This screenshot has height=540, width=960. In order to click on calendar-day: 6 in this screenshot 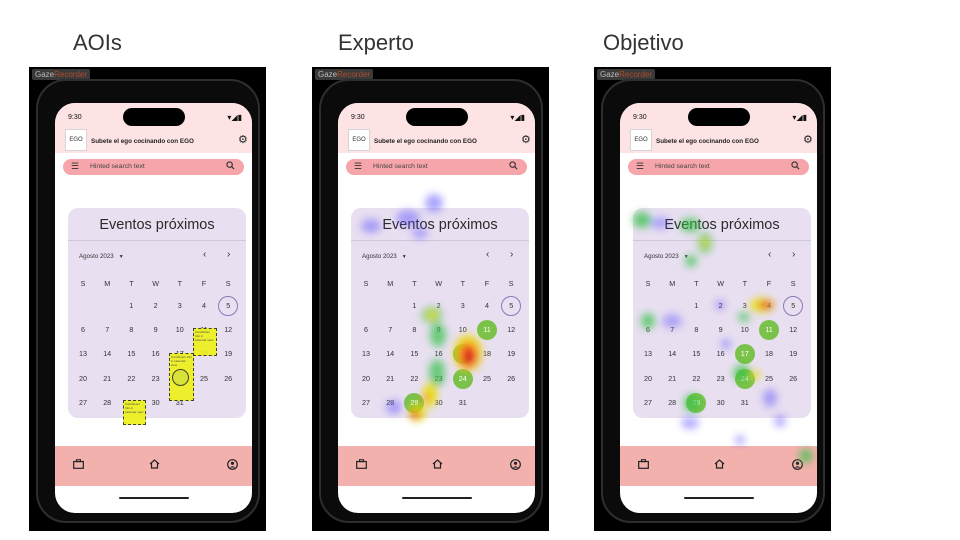, I will do `click(366, 330)`.